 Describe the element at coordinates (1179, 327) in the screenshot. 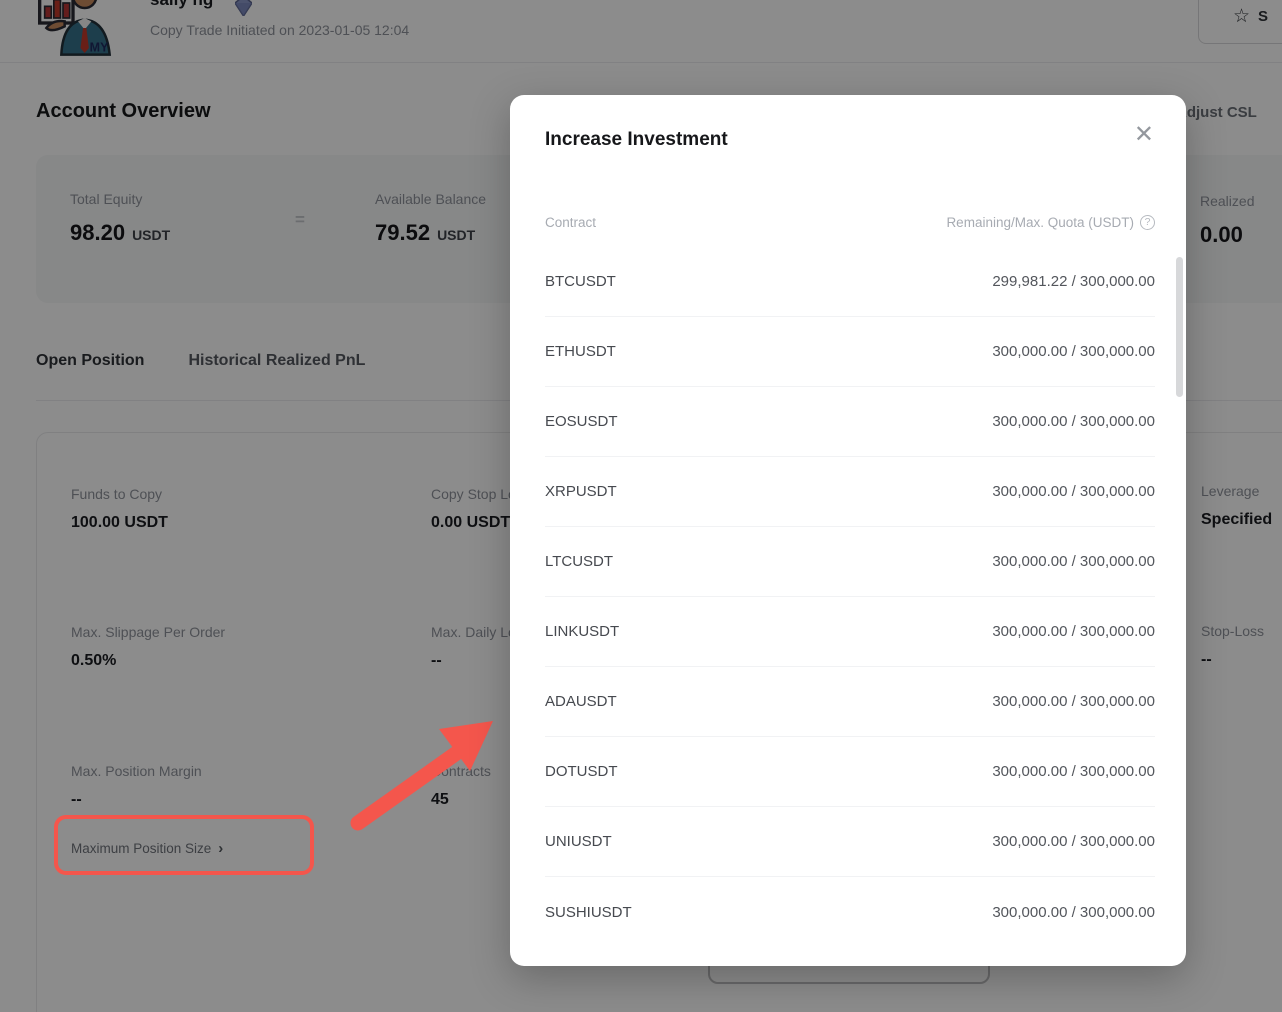

I see `modal-scrollbar` at that location.